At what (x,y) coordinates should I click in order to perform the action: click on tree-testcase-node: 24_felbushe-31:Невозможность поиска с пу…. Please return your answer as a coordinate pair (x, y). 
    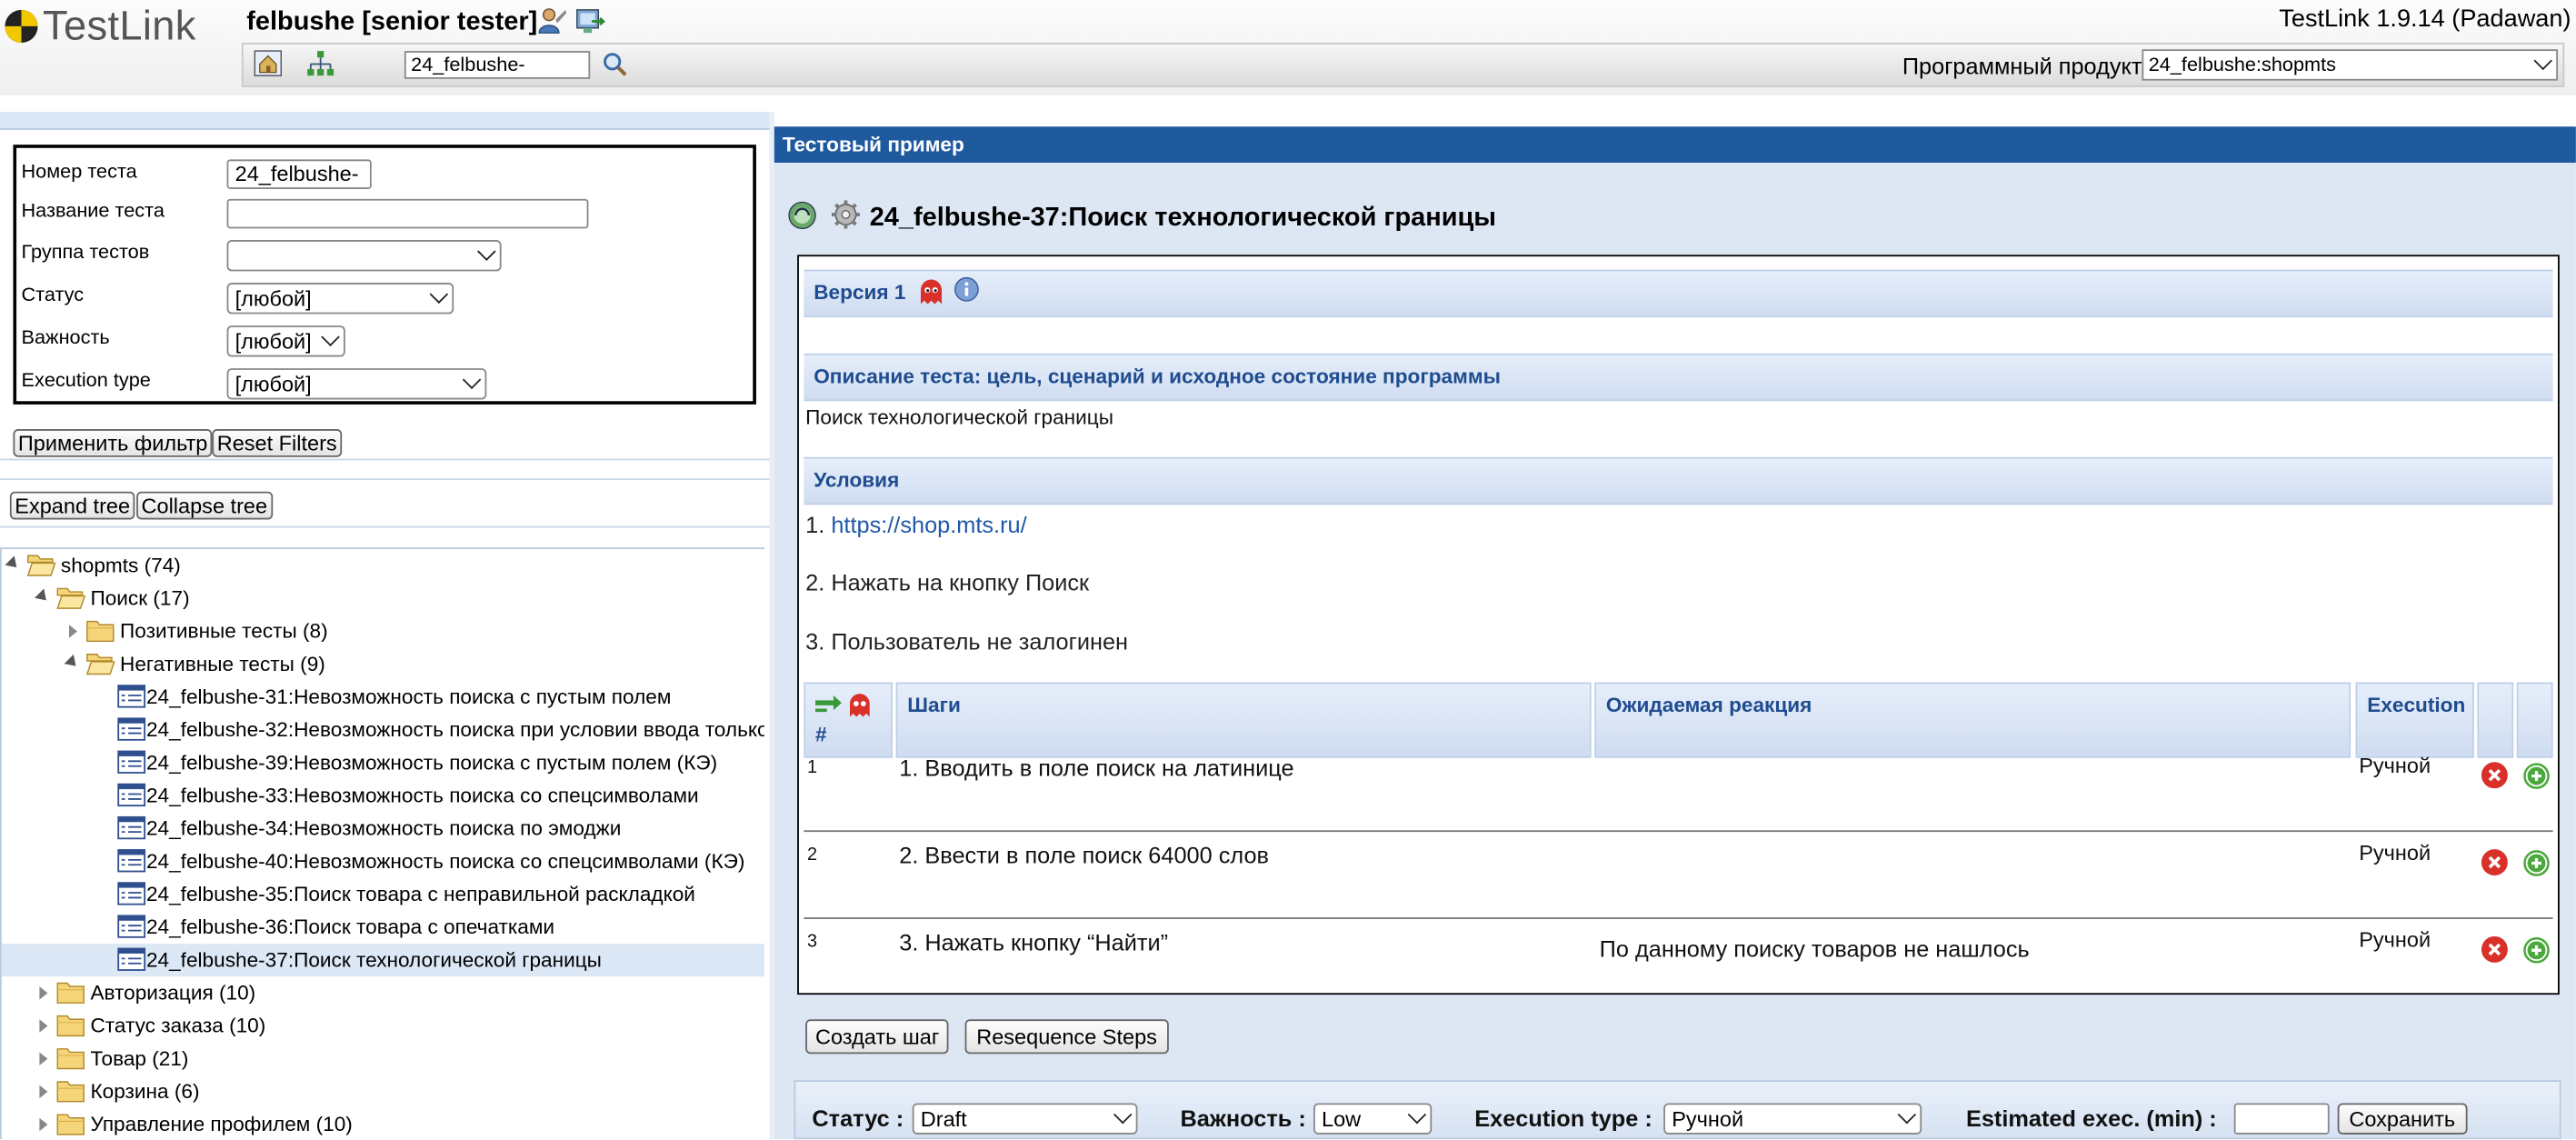
    Looking at the image, I should click on (383, 698).